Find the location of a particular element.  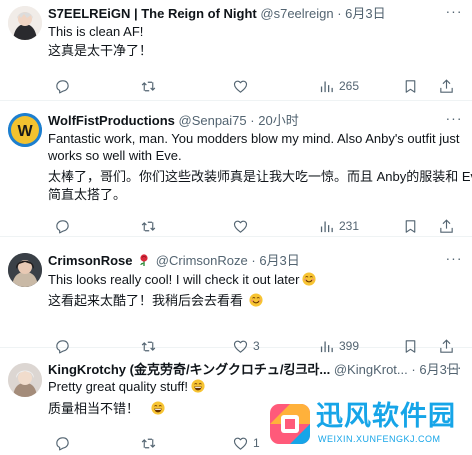

views-button: 265 is located at coordinates (338, 86).